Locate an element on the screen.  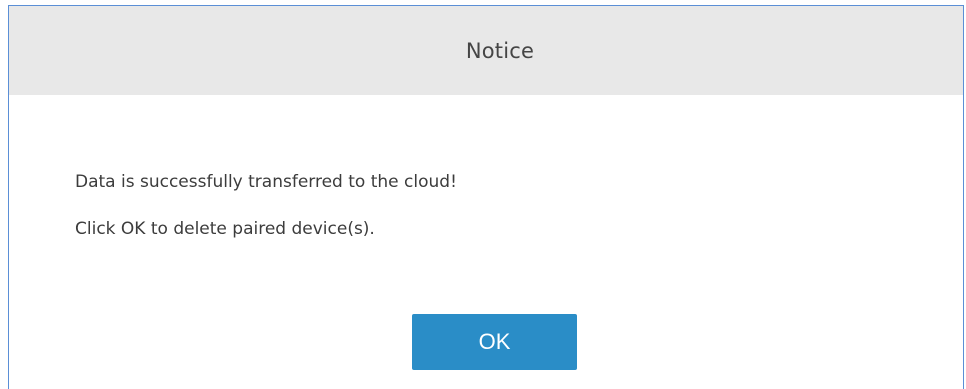
dialog-title: Notice is located at coordinates (500, 50).